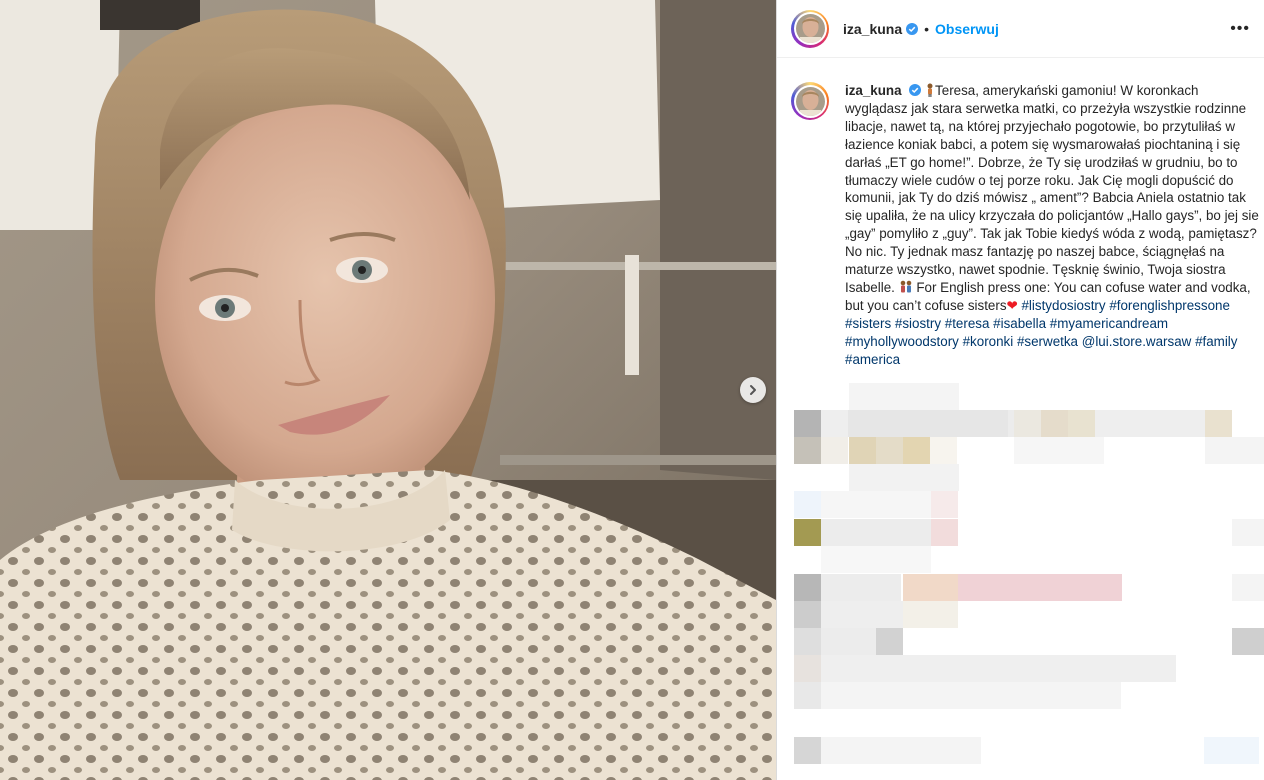 Image resolution: width=1264 pixels, height=780 pixels. I want to click on two-women-emoji-icon, so click(905, 286).